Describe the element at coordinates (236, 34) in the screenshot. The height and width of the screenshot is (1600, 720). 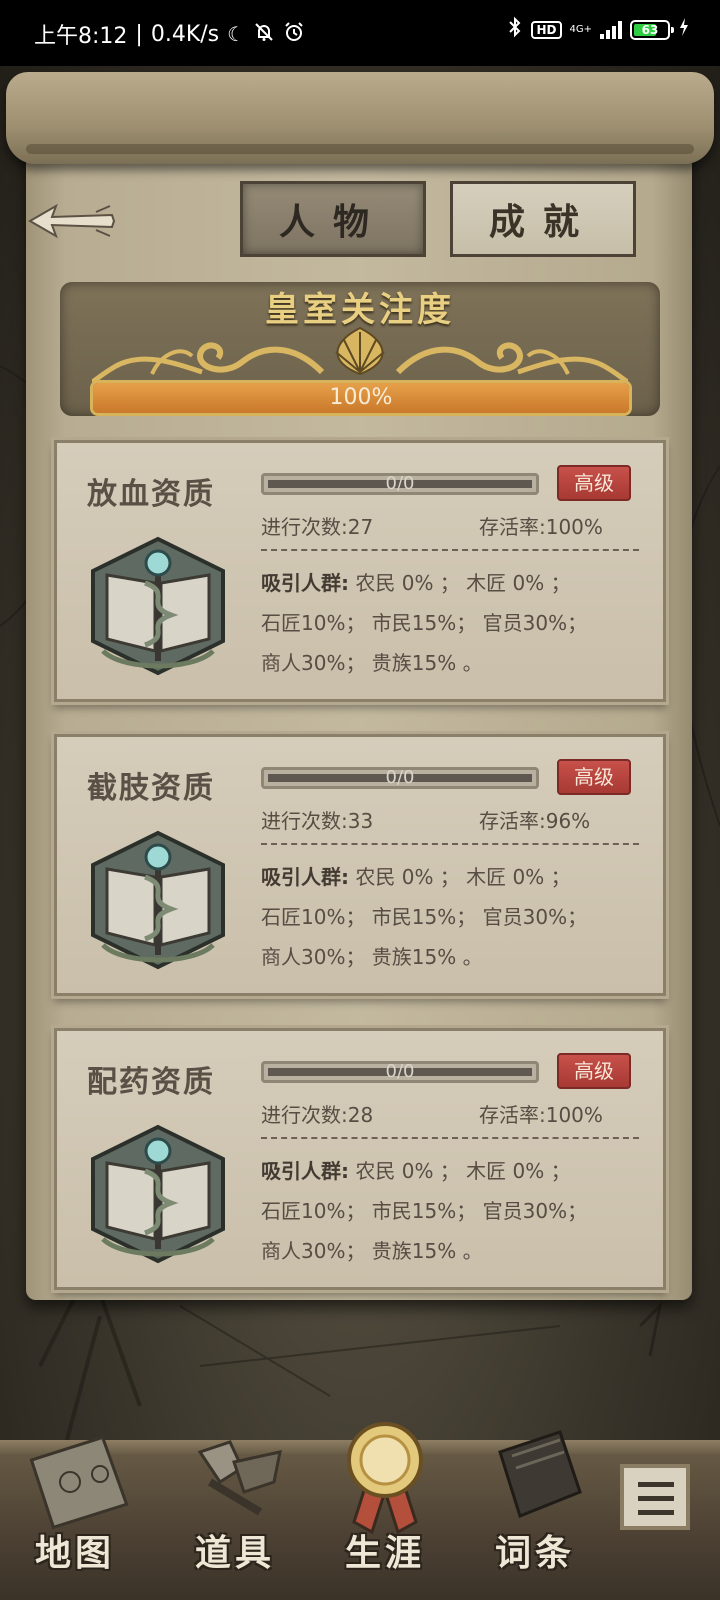
I see `moon-icon: ☾` at that location.